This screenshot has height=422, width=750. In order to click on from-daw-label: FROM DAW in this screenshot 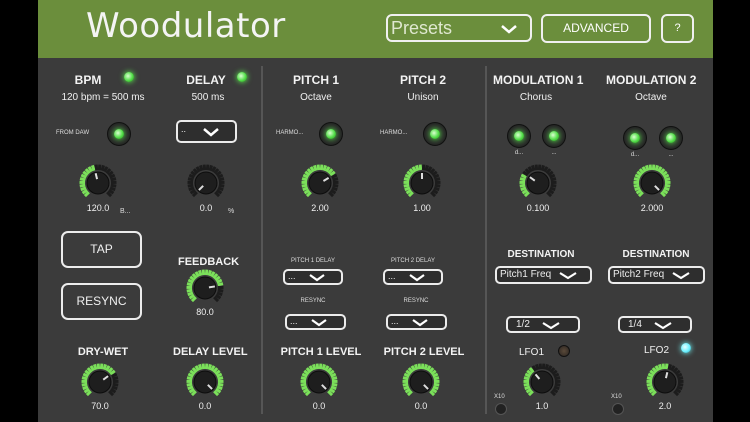, I will do `click(73, 133)`.